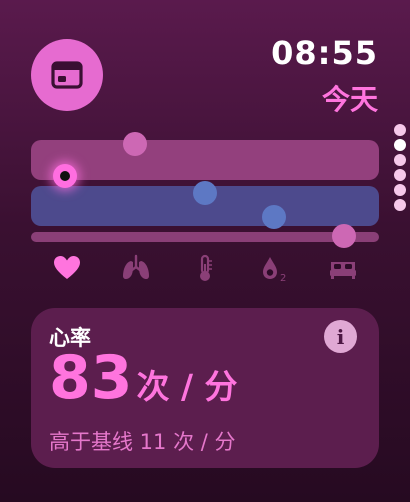 This screenshot has width=410, height=502. I want to click on current-reading-marker, so click(65, 176).